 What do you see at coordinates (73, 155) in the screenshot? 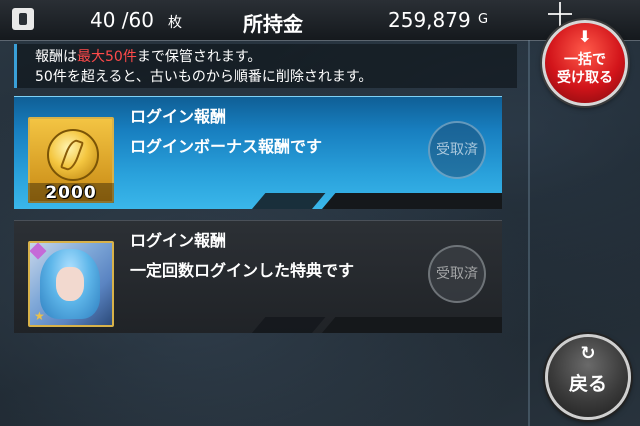
I see `coin-graphic` at bounding box center [73, 155].